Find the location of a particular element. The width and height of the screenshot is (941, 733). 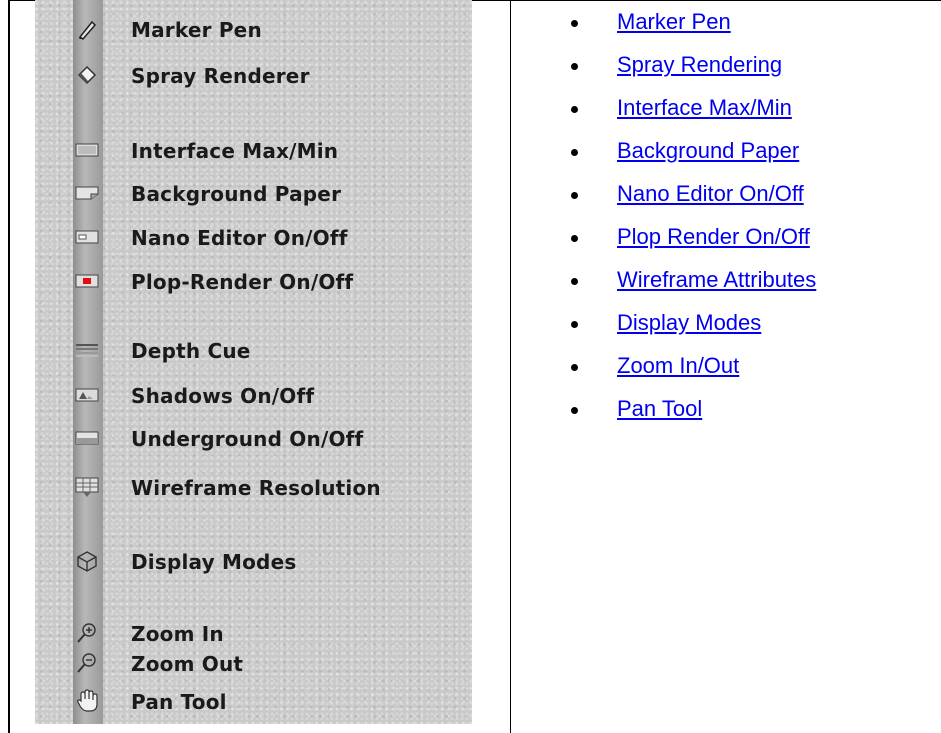

link-plop-render: Plop Render On/Off is located at coordinates (713, 237).